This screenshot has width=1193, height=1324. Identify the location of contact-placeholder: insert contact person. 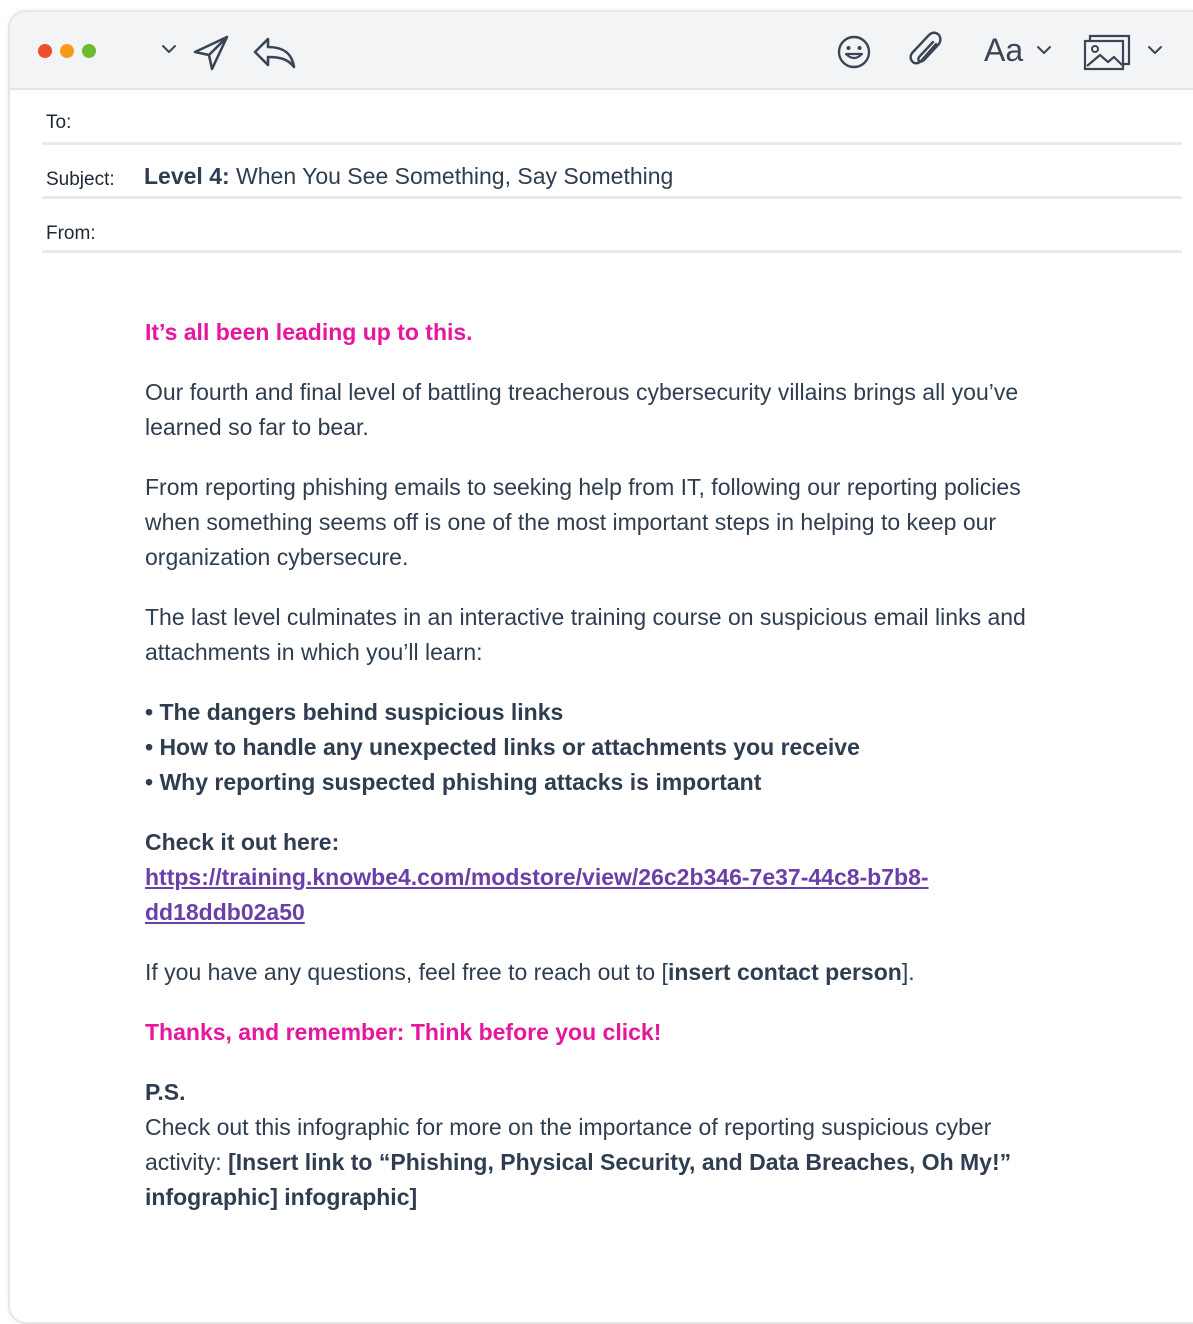
(784, 972).